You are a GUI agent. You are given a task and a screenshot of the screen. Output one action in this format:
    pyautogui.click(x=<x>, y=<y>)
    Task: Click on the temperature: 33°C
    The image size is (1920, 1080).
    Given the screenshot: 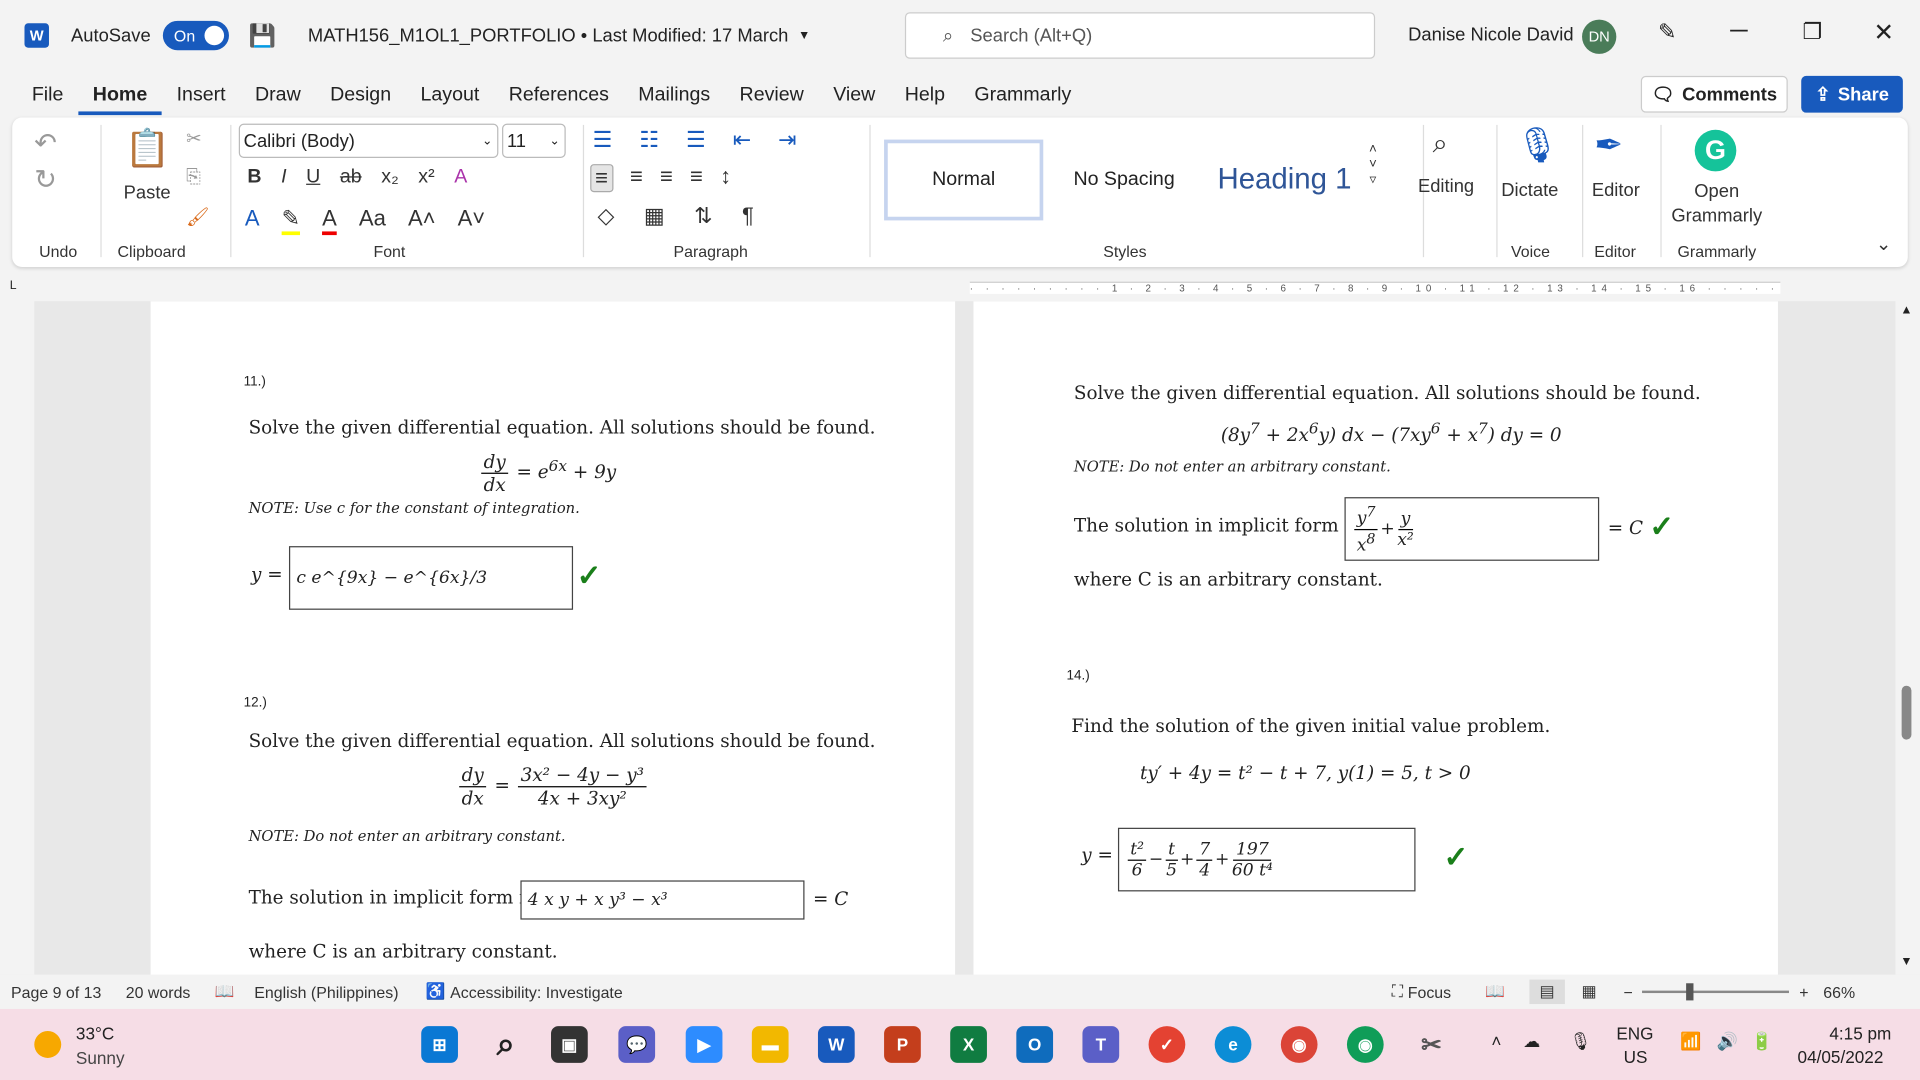 What is the action you would take?
    pyautogui.click(x=95, y=1034)
    